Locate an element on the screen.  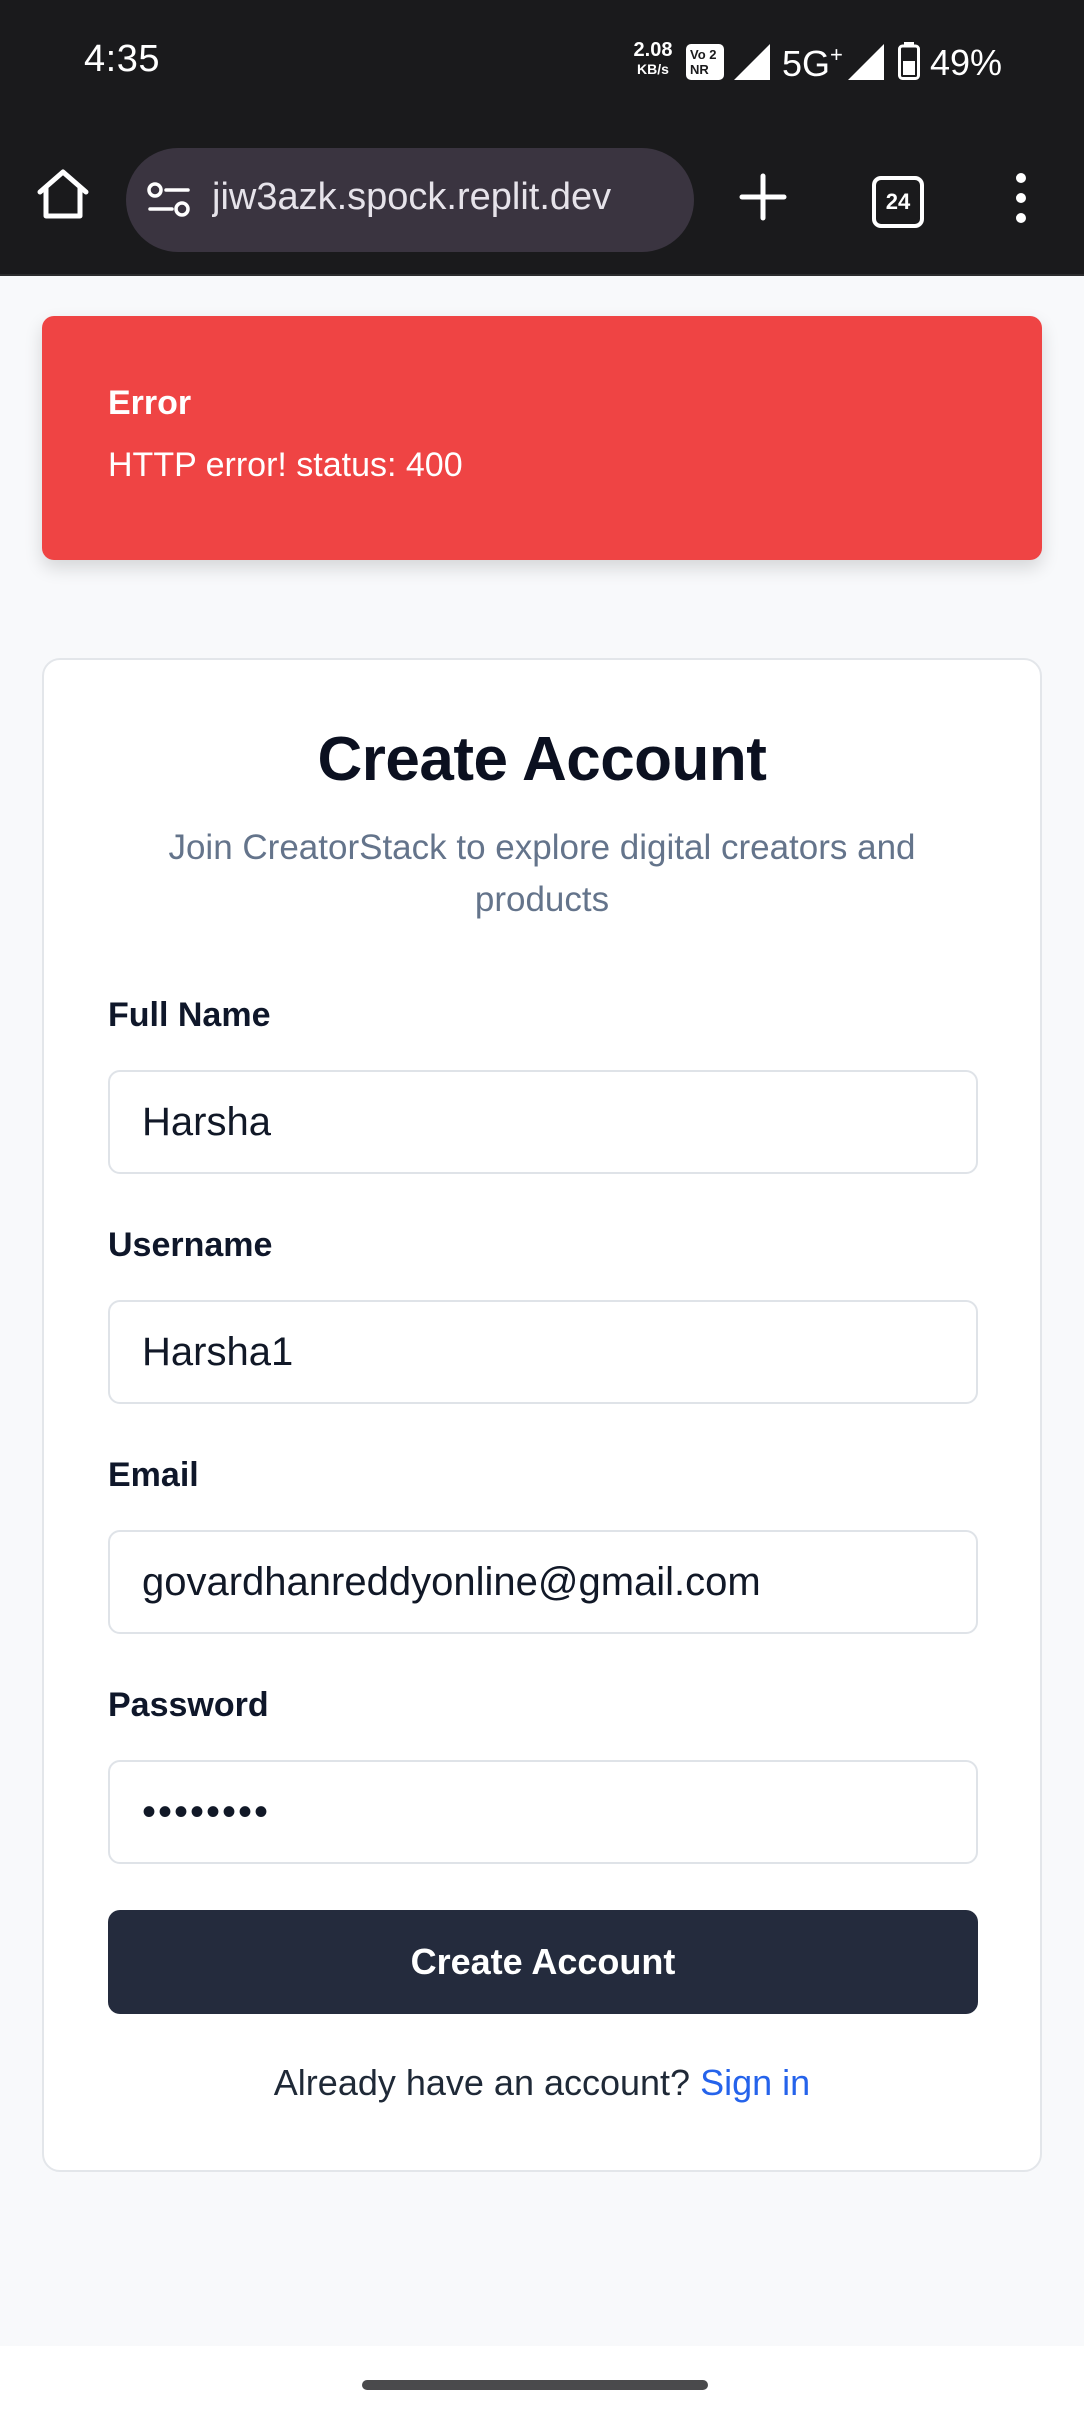
network-speed-value: 2.08 is located at coordinates (653, 50).